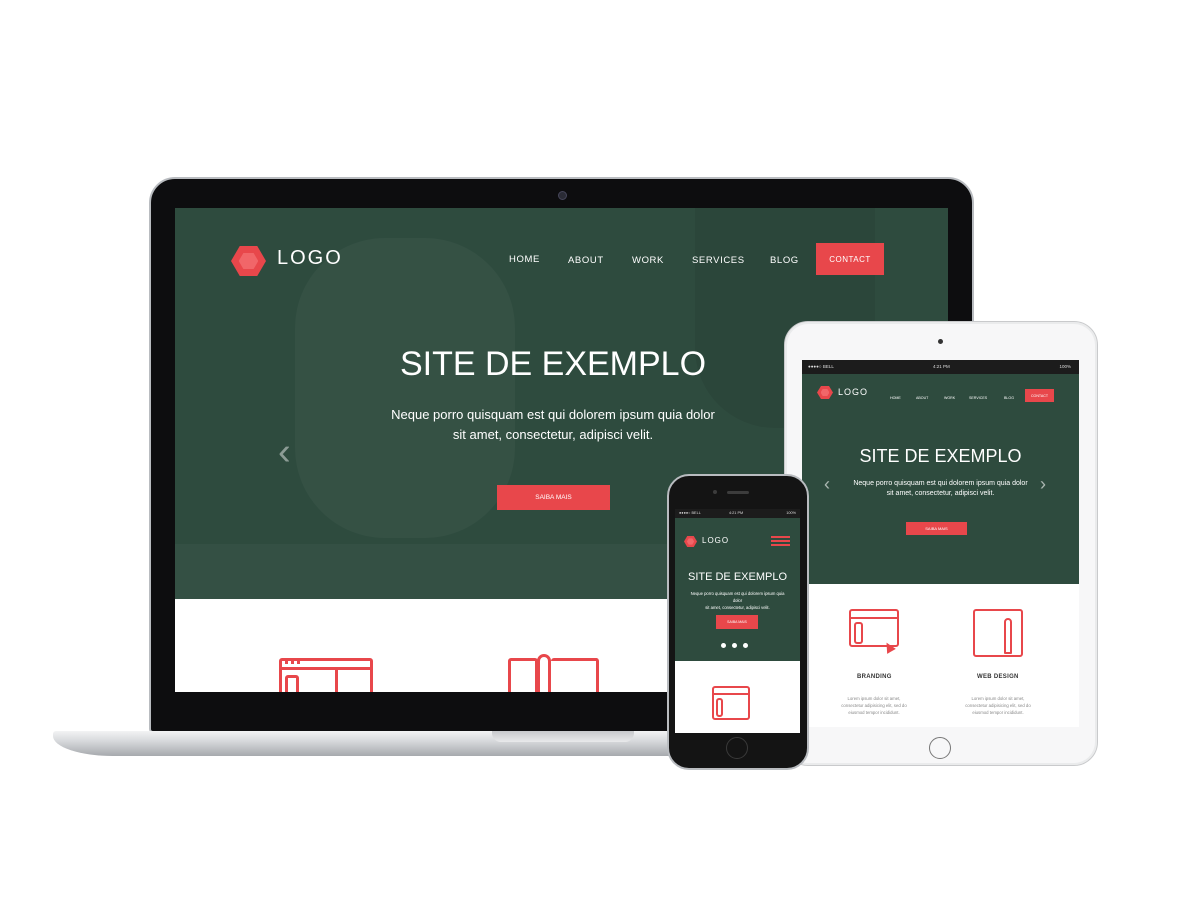 The image size is (1200, 917). Describe the element at coordinates (780, 542) in the screenshot. I see `hamburger-menu-icon` at that location.